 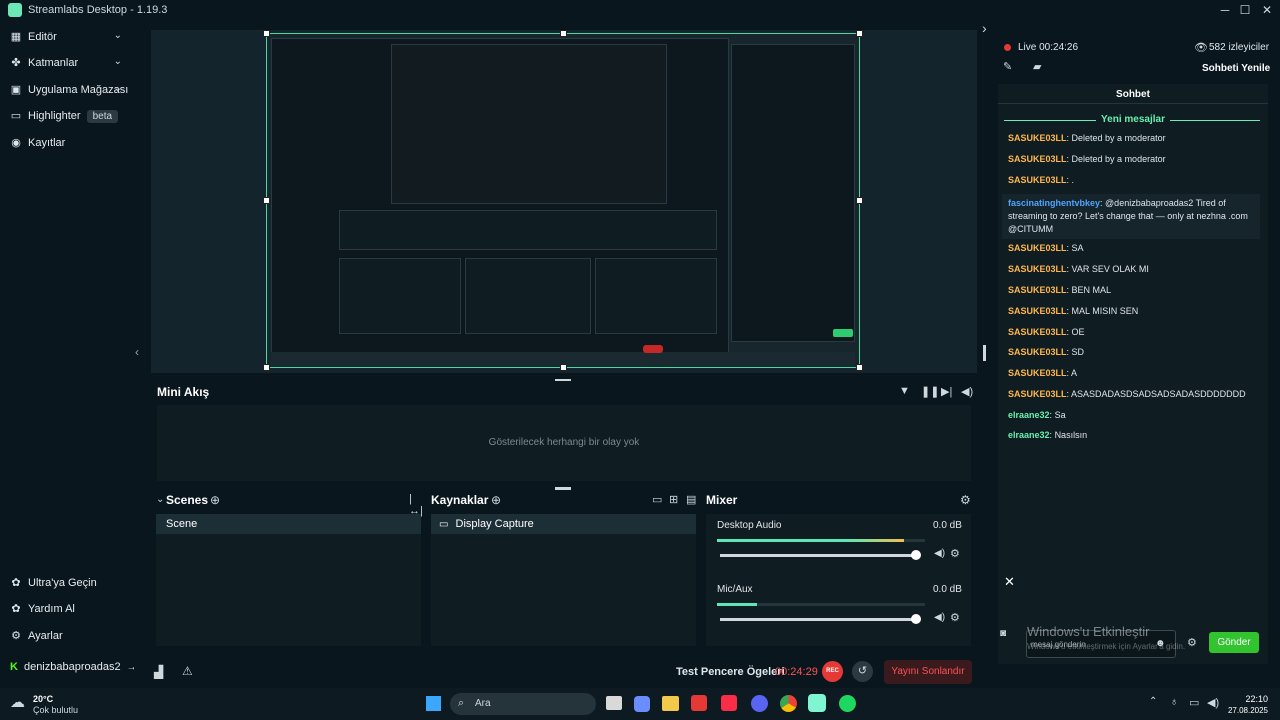 I want to click on chrome-icon, so click(x=788, y=703).